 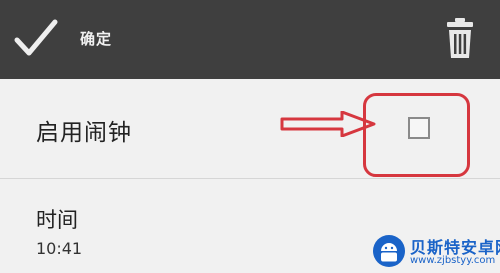 I want to click on watermark: 贝斯特安卓网 www.zjbstyy.com, so click(x=435, y=251).